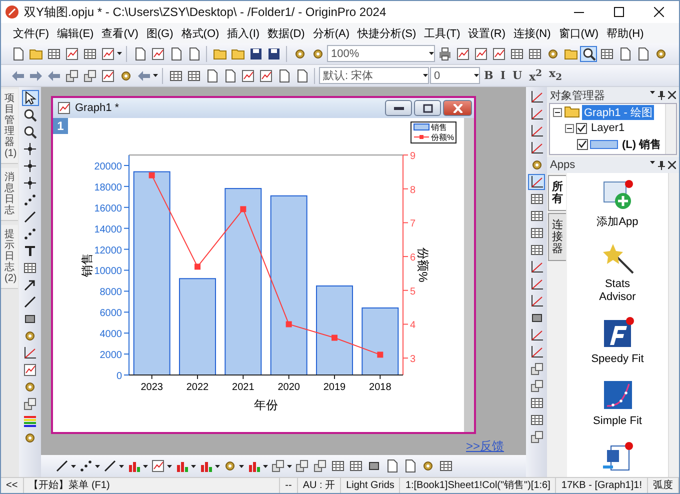  What do you see at coordinates (108, 188) in the screenshot?
I see `tick-label: 18000` at bounding box center [108, 188].